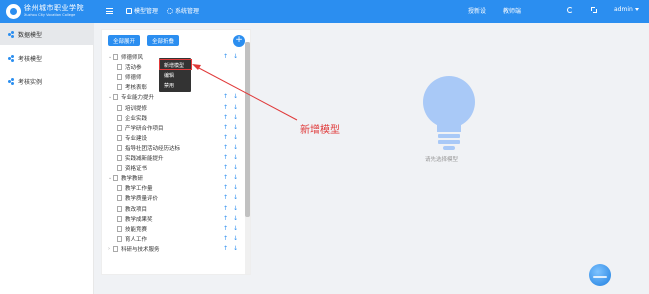 This screenshot has width=649, height=294. I want to click on empty-state-text: 请先选择模型, so click(442, 160).